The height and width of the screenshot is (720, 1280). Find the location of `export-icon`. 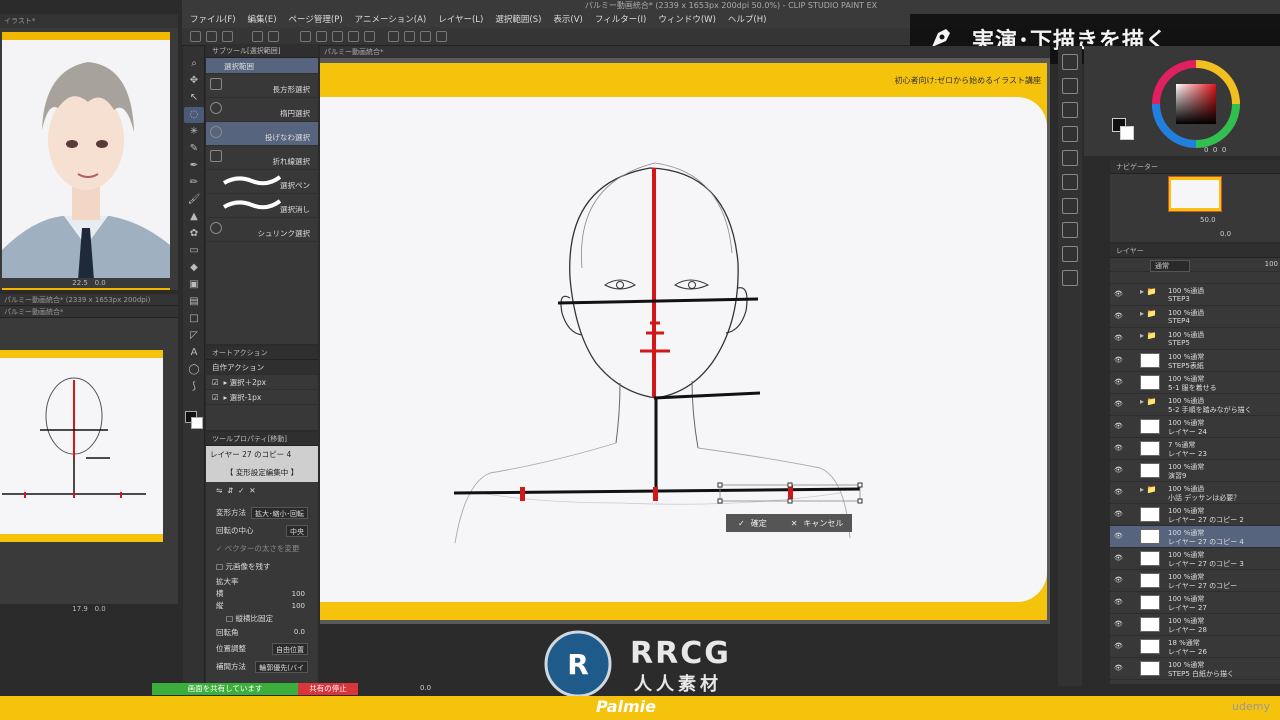

export-icon is located at coordinates (1070, 278).